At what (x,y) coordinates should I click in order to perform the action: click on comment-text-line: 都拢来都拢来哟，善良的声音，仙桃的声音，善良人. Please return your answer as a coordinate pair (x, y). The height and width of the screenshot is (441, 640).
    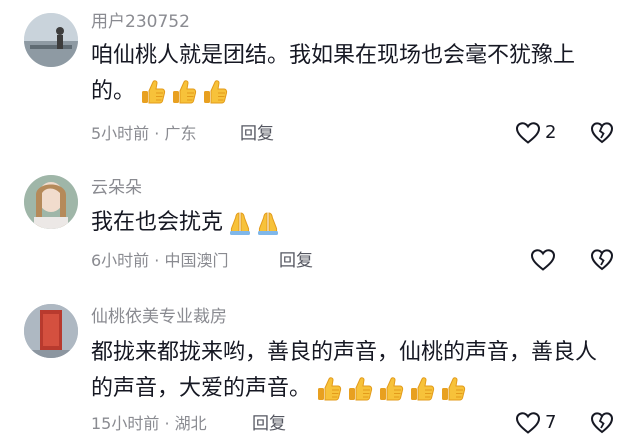
    Looking at the image, I should click on (344, 352).